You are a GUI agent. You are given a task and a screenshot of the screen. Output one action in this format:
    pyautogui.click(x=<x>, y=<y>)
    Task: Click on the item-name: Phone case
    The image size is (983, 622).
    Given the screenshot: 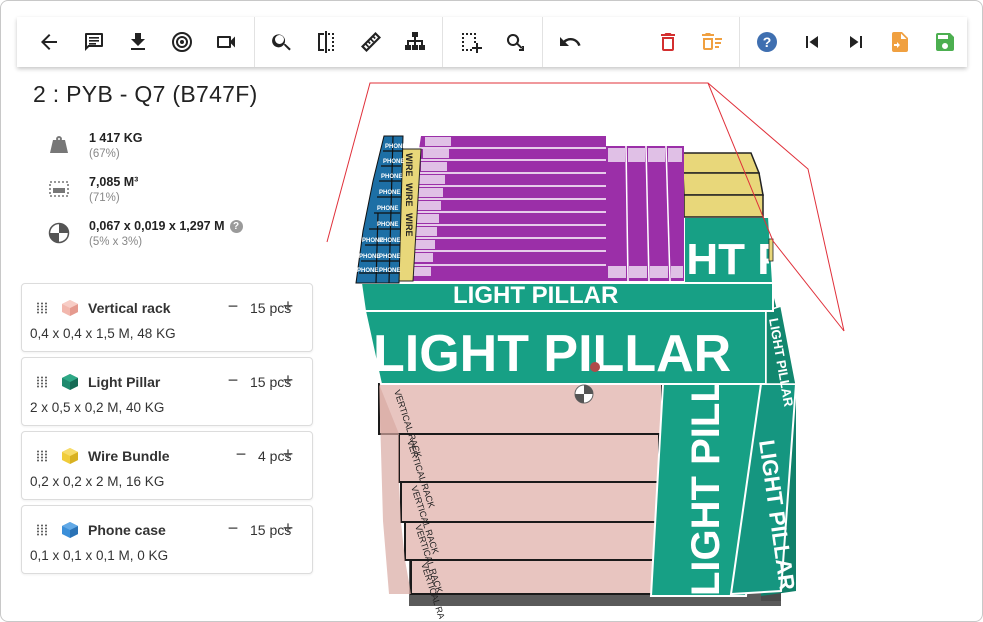 What is the action you would take?
    pyautogui.click(x=127, y=530)
    